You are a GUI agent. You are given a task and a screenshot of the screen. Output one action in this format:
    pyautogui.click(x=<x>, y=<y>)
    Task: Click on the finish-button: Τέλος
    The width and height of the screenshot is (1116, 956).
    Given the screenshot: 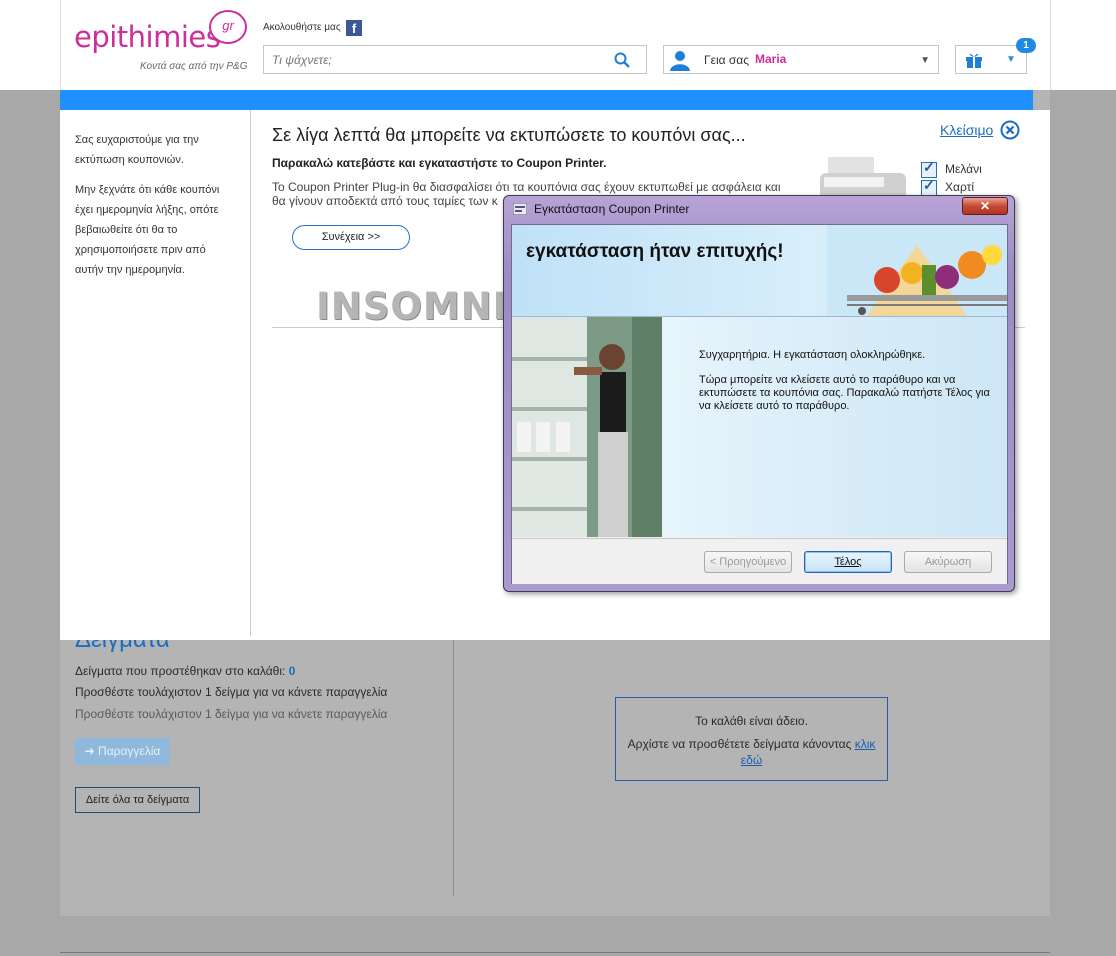 What is the action you would take?
    pyautogui.click(x=848, y=562)
    